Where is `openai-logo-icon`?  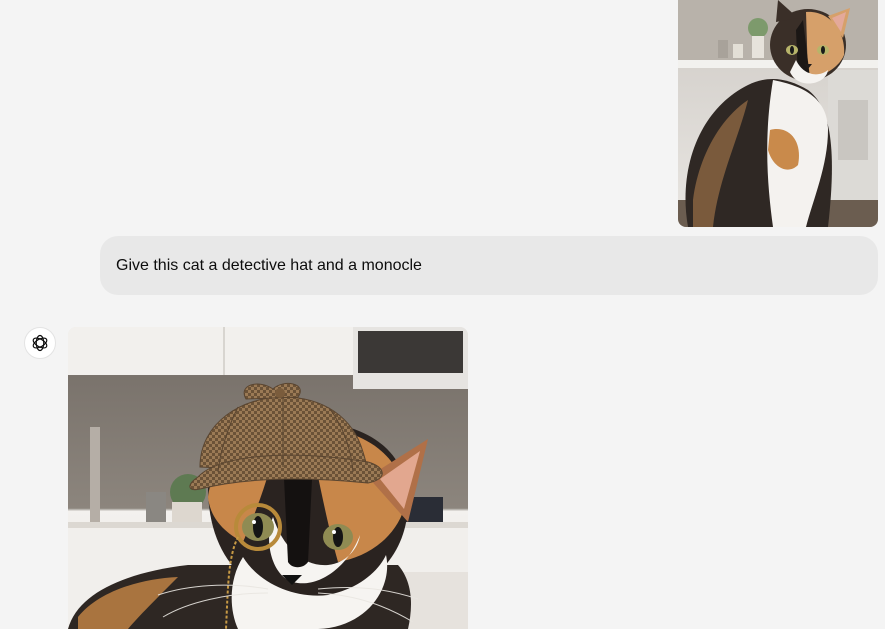
openai-logo-icon is located at coordinates (40, 343).